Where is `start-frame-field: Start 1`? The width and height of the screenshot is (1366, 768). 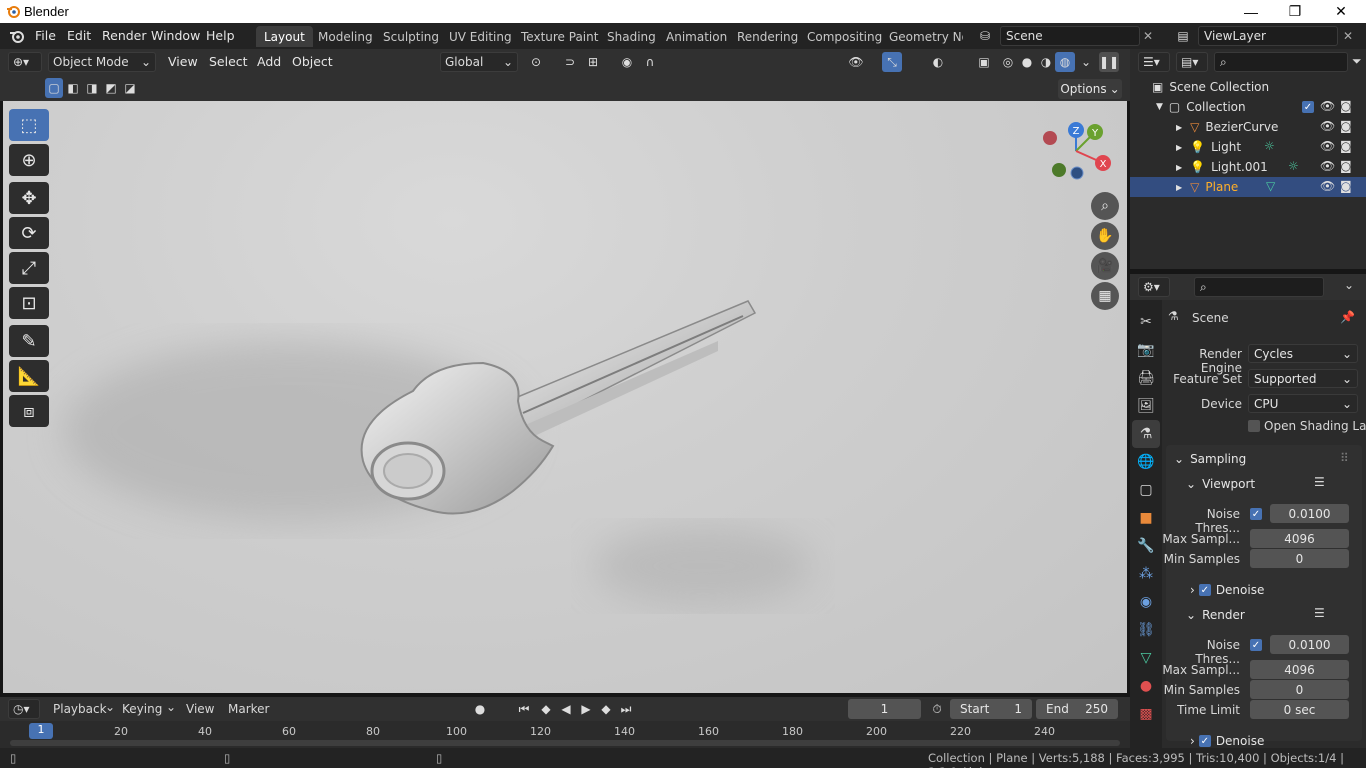
start-frame-field: Start 1 is located at coordinates (991, 709).